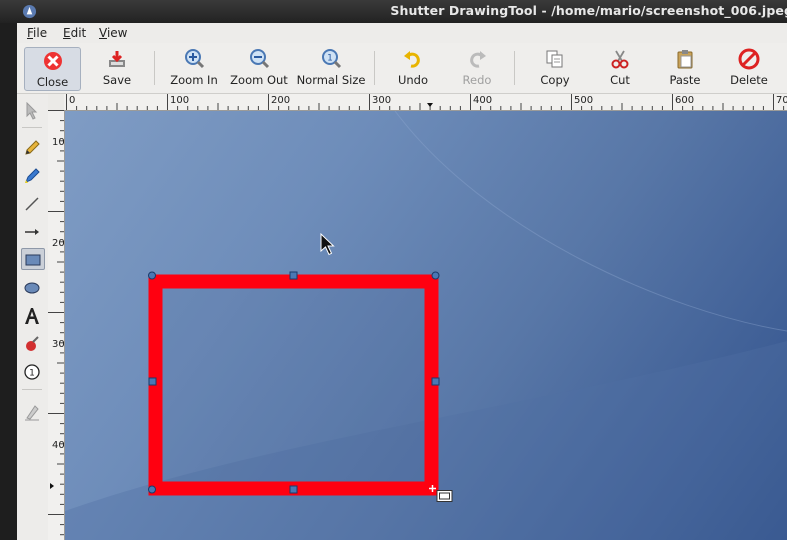 The image size is (787, 540). I want to click on undo-icon, so click(412, 59).